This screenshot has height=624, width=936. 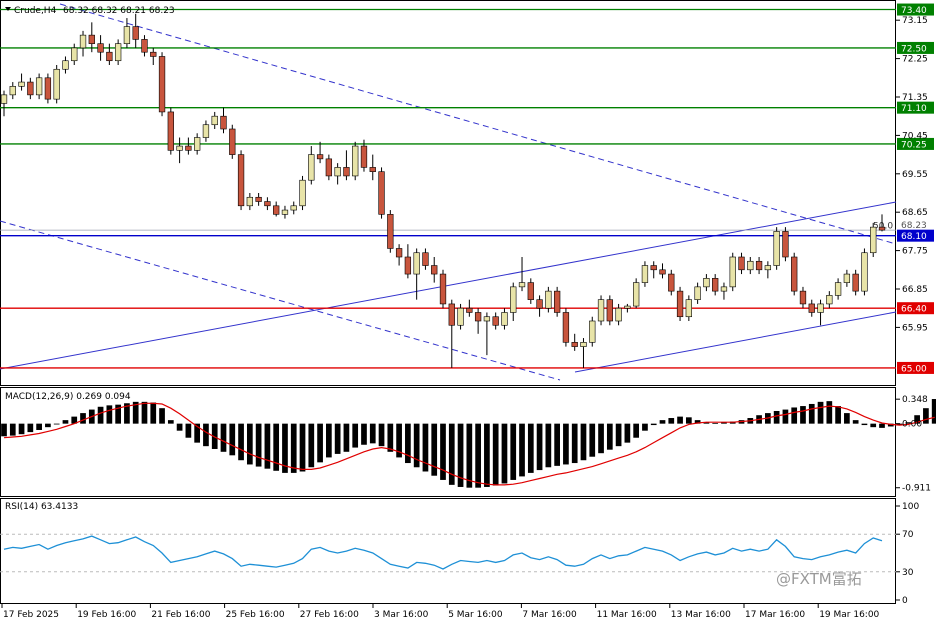 What do you see at coordinates (915, 290) in the screenshot?
I see `price-tick-label: 66.85` at bounding box center [915, 290].